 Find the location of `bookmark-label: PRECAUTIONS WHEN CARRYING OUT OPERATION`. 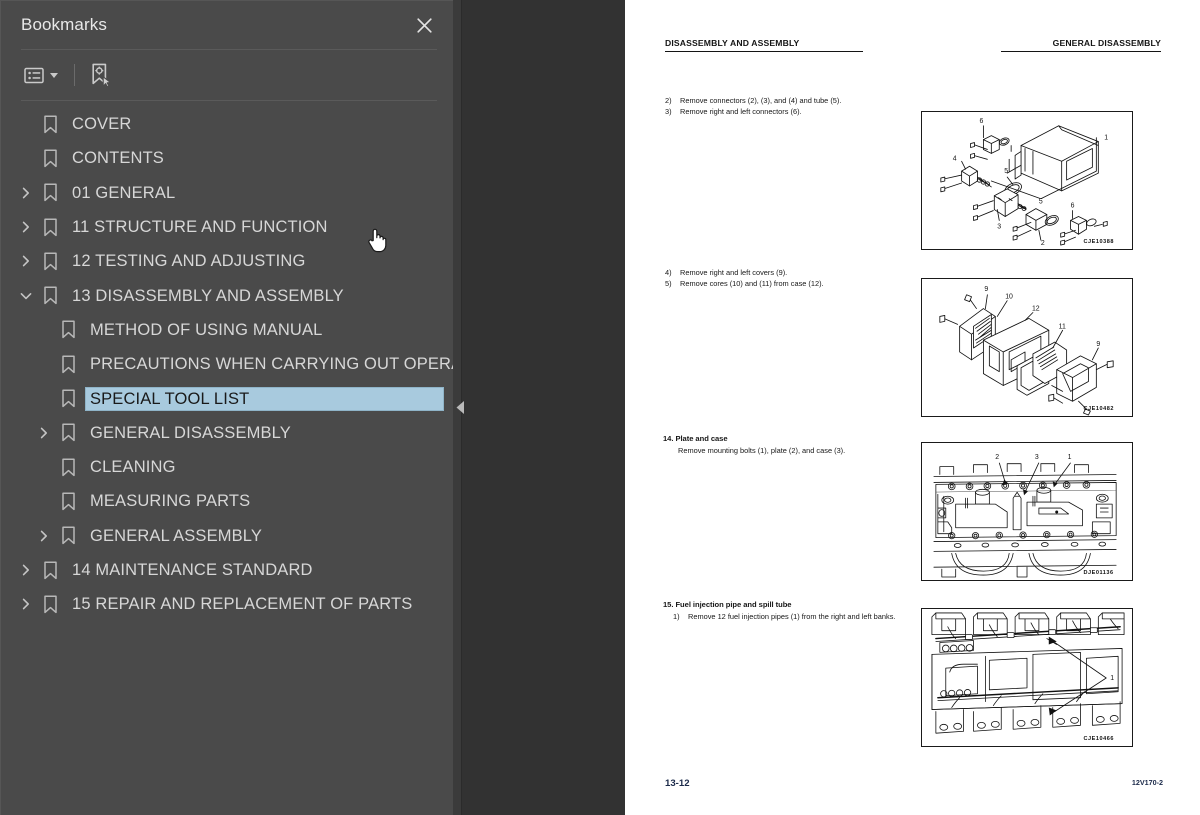

bookmark-label: PRECAUTIONS WHEN CARRYING OUT OPERATION is located at coordinates (271, 364).